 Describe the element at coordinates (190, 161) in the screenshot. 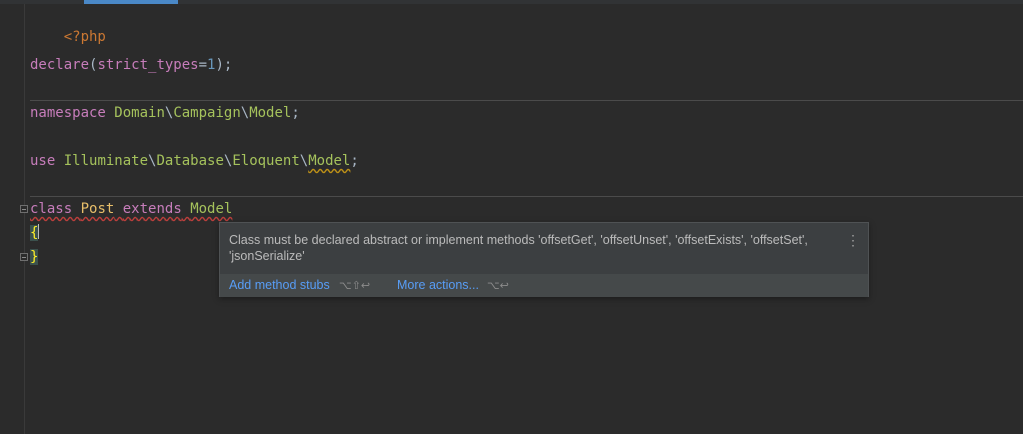

I see `import-segment: Database` at that location.